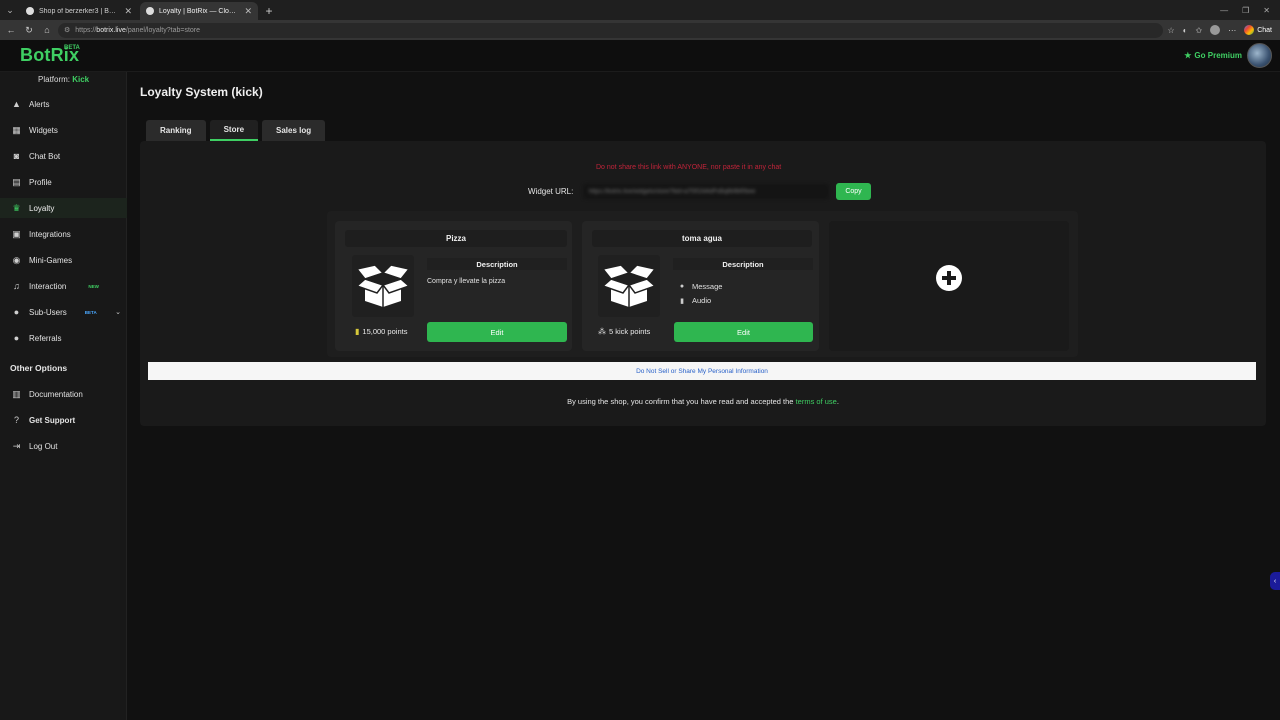 The image size is (1280, 720). Describe the element at coordinates (63, 130) in the screenshot. I see `sidebar-item-widgets: ▦ Widgets` at that location.